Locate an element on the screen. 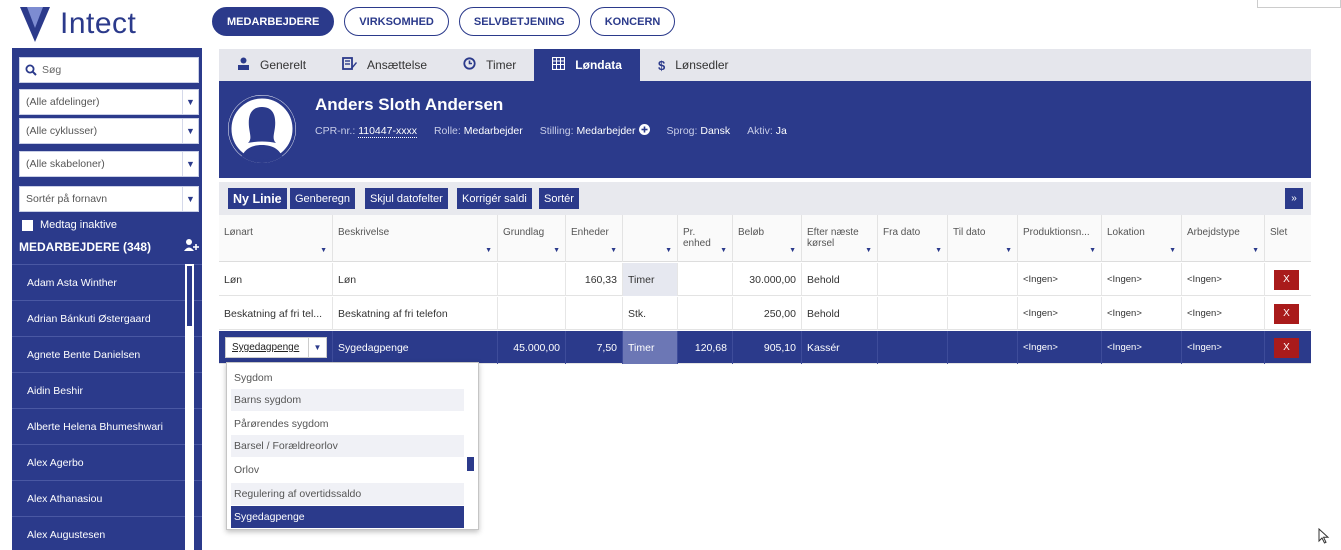  dropdown-option: Orlov is located at coordinates (347, 470).